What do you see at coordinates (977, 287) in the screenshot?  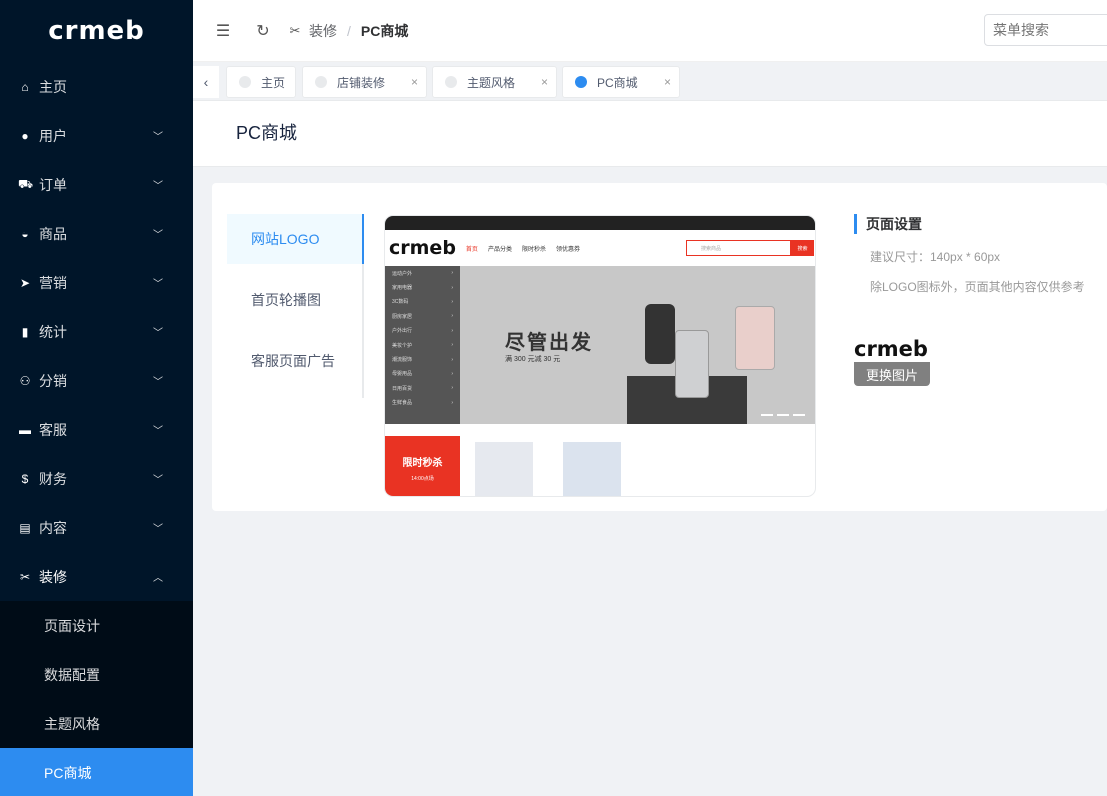 I see `settings-note: 除LOGO图标外，页面其他内容仅供参考` at bounding box center [977, 287].